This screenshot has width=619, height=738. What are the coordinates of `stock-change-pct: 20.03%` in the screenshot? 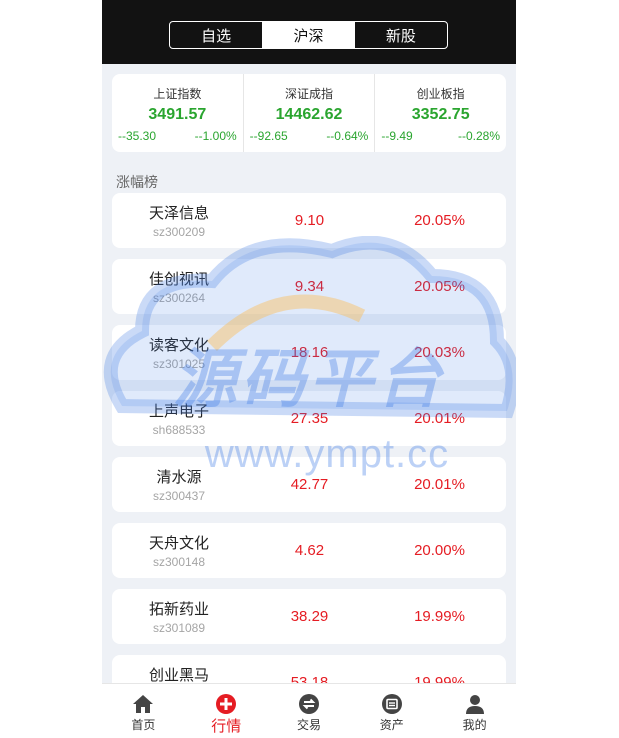 It's located at (439, 352).